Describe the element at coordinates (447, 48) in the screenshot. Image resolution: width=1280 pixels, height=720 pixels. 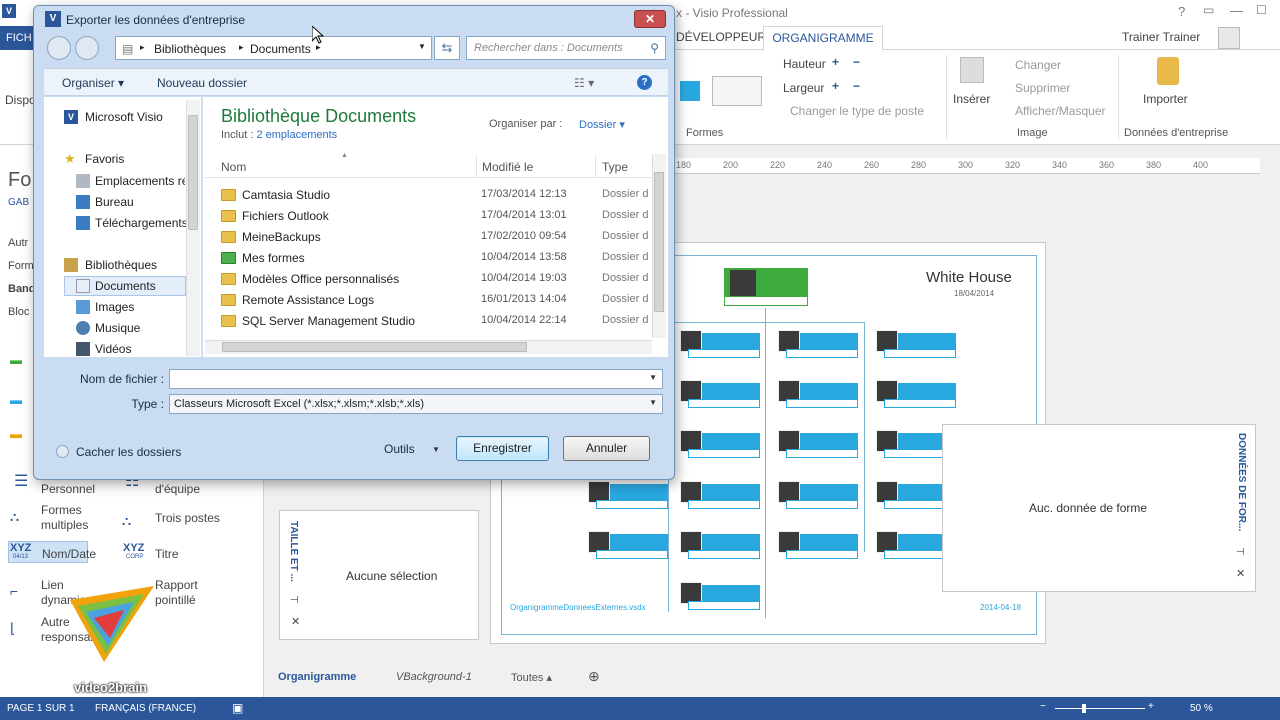
I see `refresh-icon: ⇆` at that location.